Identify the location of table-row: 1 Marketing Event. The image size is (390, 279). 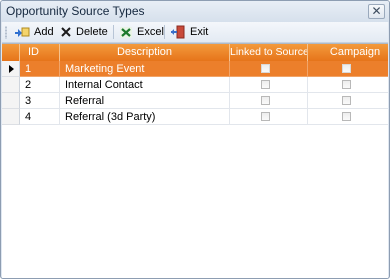
(195, 69).